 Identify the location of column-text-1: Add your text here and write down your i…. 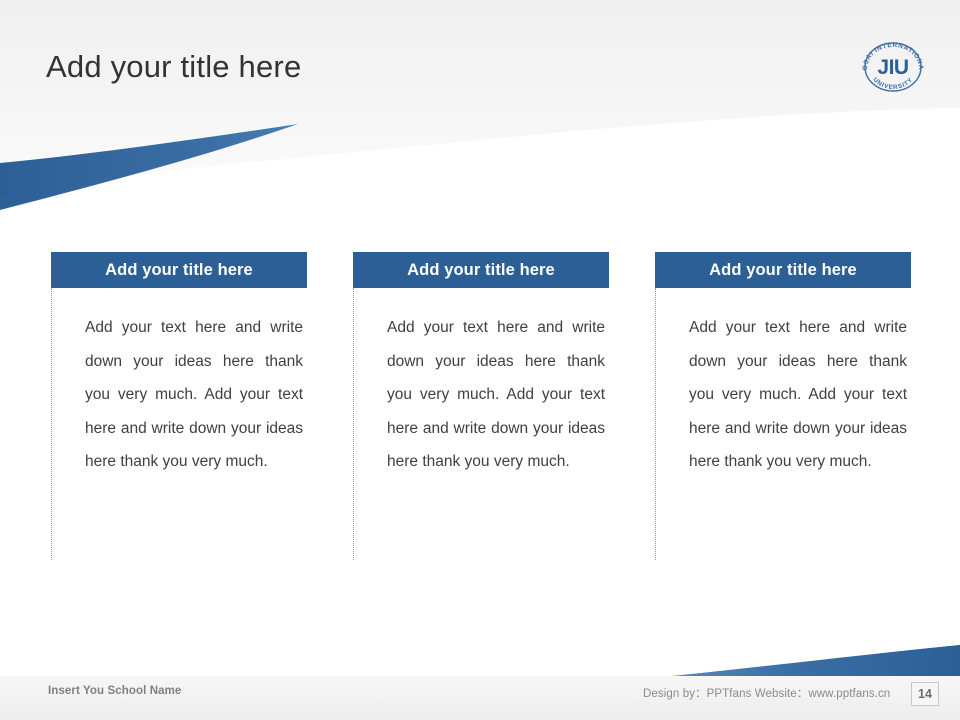
(194, 395).